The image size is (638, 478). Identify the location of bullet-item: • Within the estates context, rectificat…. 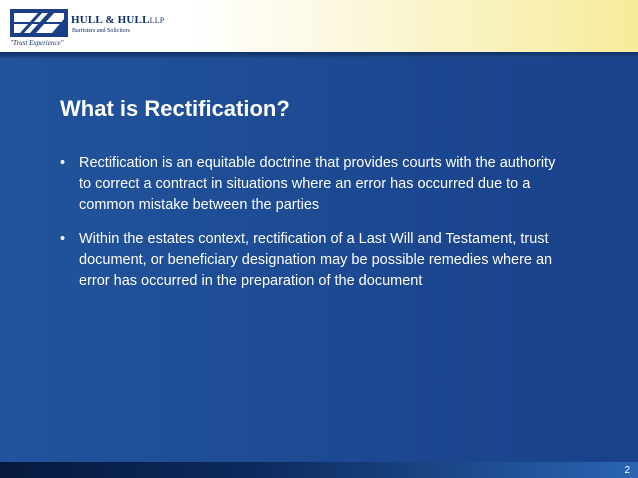
(310, 260).